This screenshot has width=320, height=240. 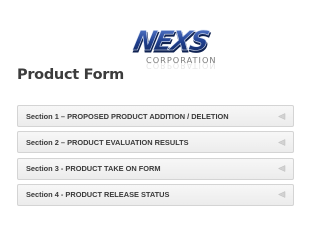 I want to click on logo-word-reflection: CORPORATION, so click(x=181, y=66).